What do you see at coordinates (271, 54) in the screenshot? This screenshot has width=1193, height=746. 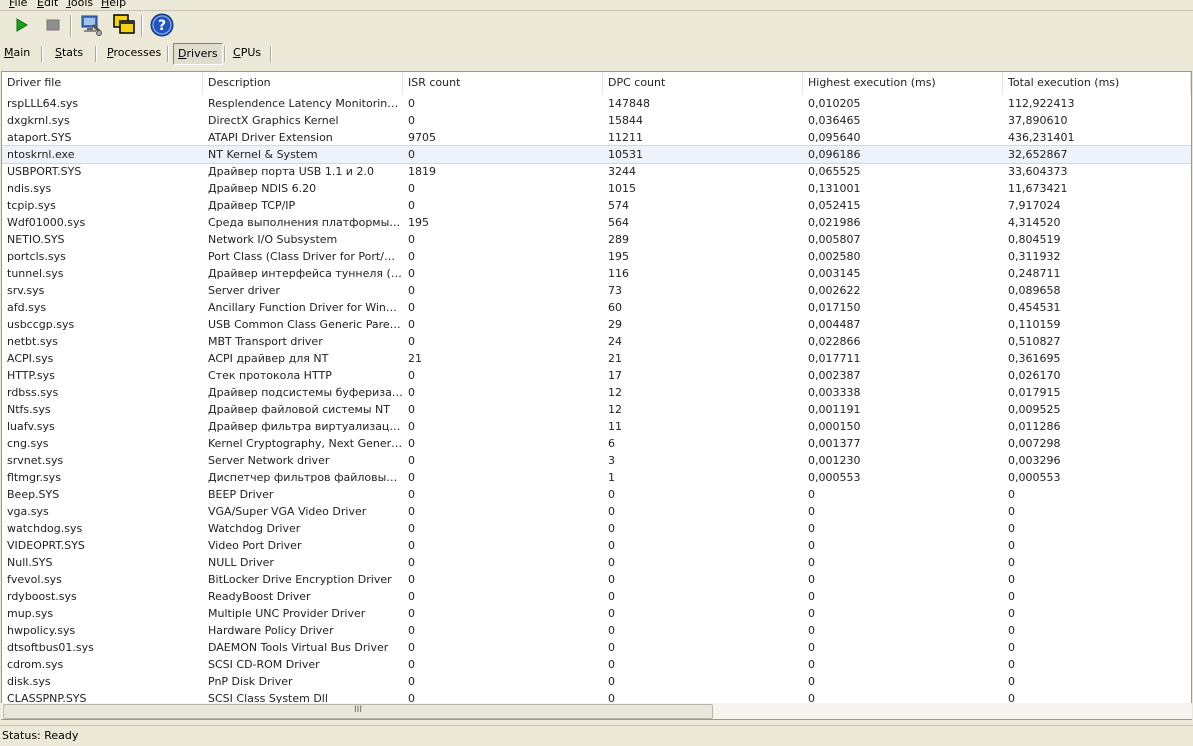 I see `tab-separator` at bounding box center [271, 54].